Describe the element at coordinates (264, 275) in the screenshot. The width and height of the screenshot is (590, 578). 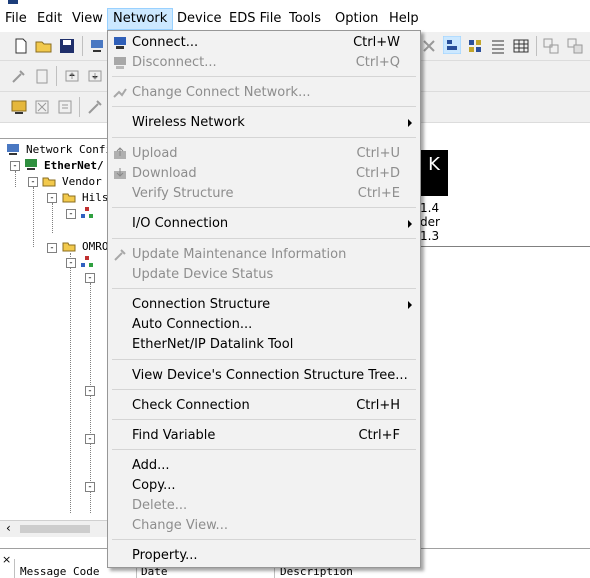
I see `menu-item-update-device-status: Update Device Status` at that location.